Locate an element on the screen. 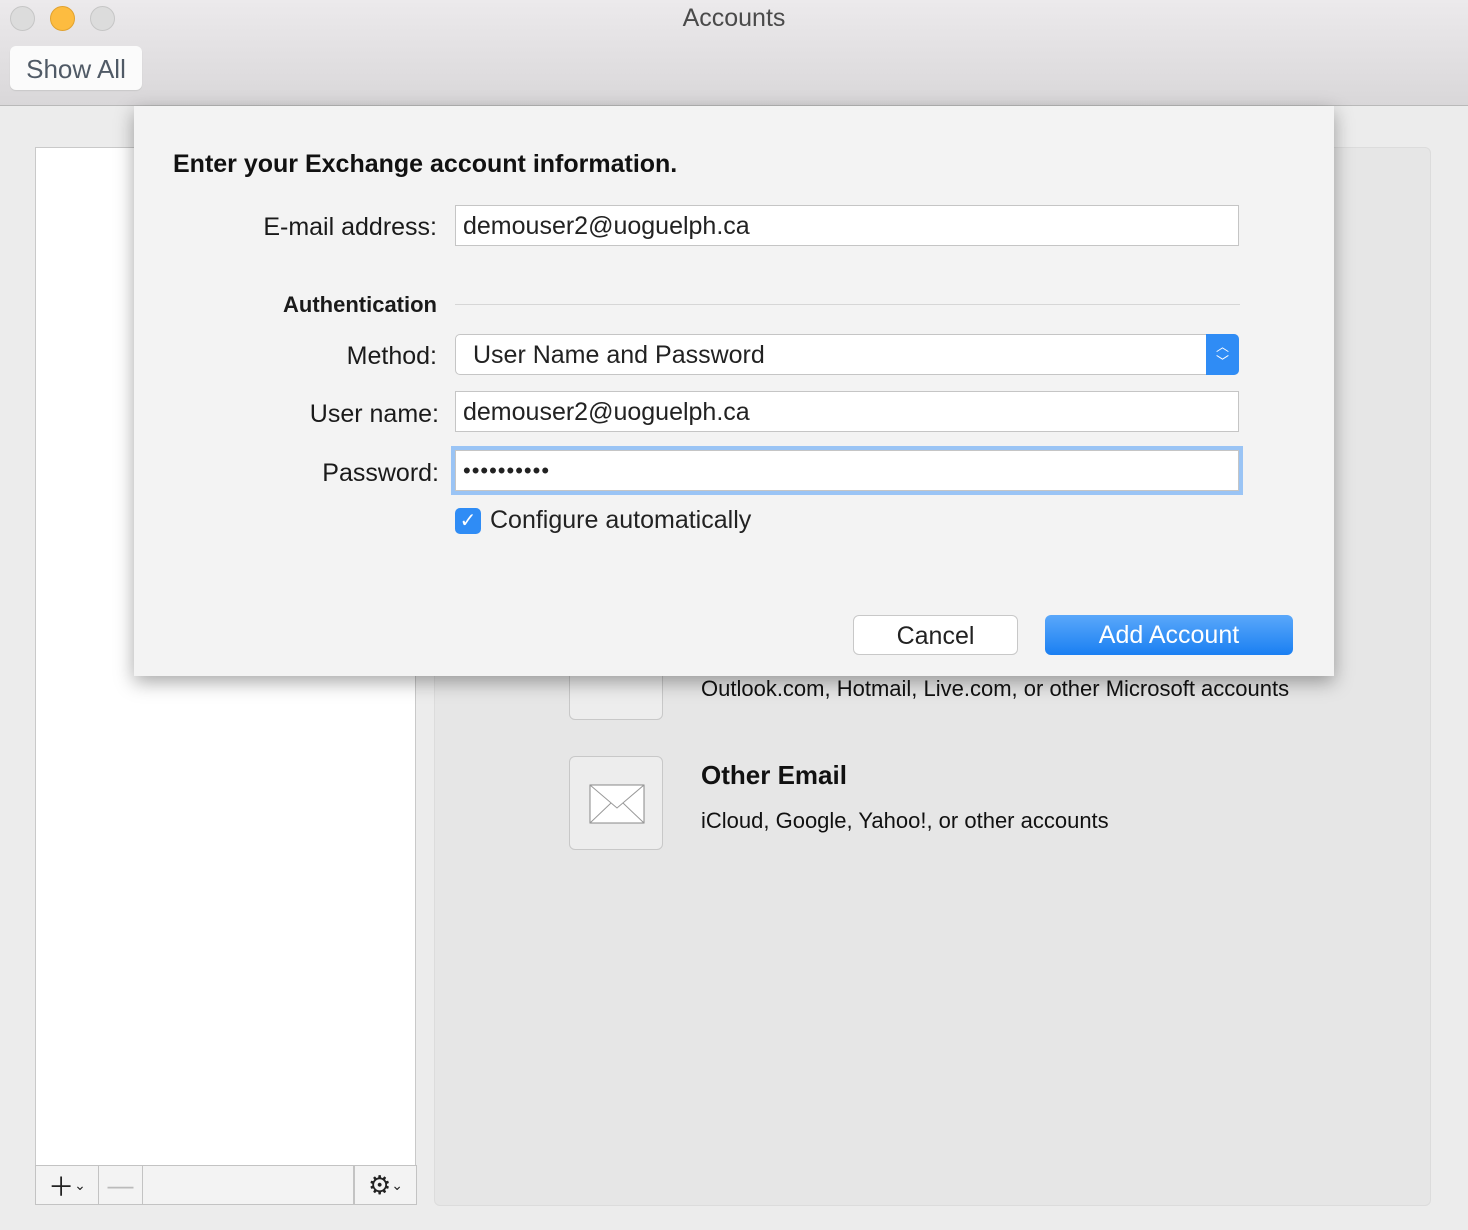 The width and height of the screenshot is (1468, 1230). gear-menu-button: ⚙ ⌄ is located at coordinates (385, 1185).